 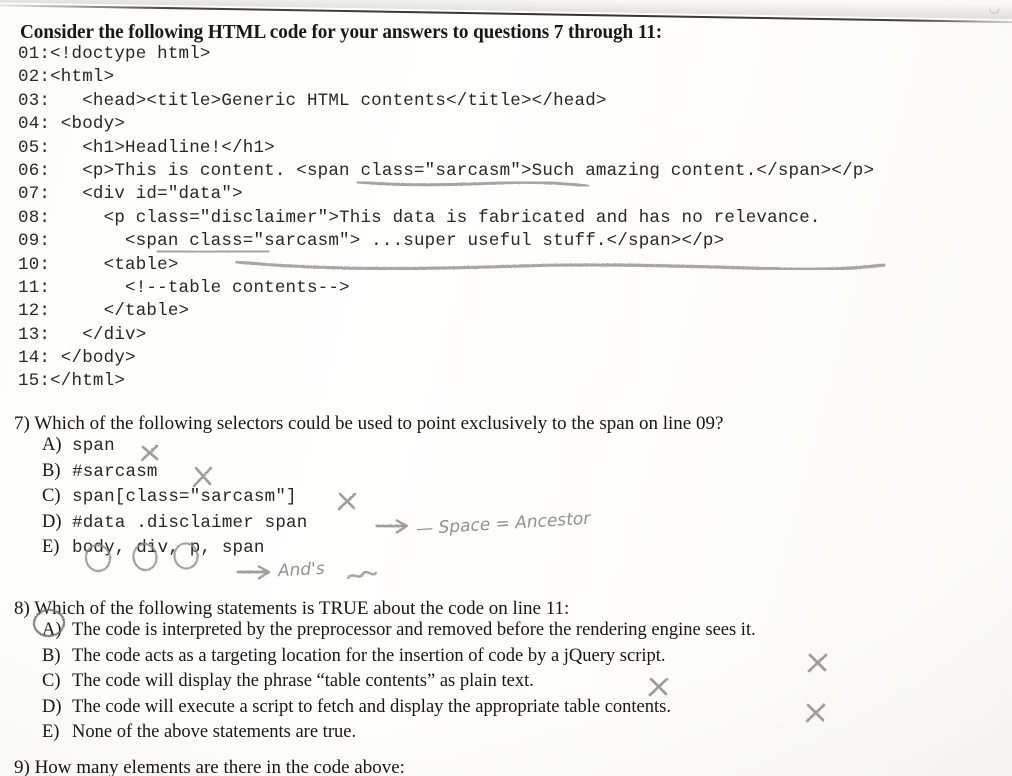 I want to click on code-line: 04: <body>, so click(x=508, y=124).